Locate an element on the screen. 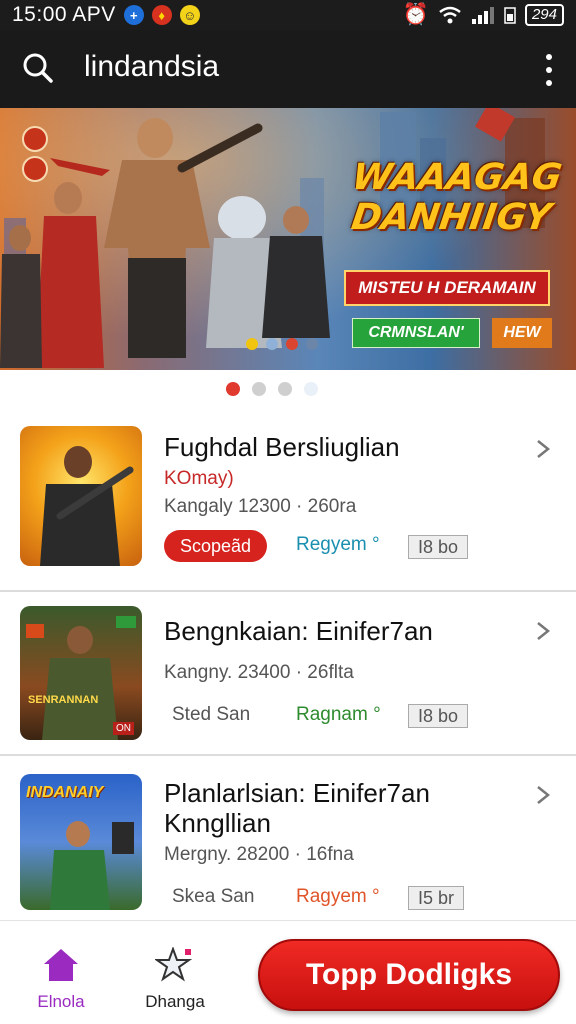 This screenshot has height=1024, width=576. thumbnail-badge: ON is located at coordinates (123, 728).